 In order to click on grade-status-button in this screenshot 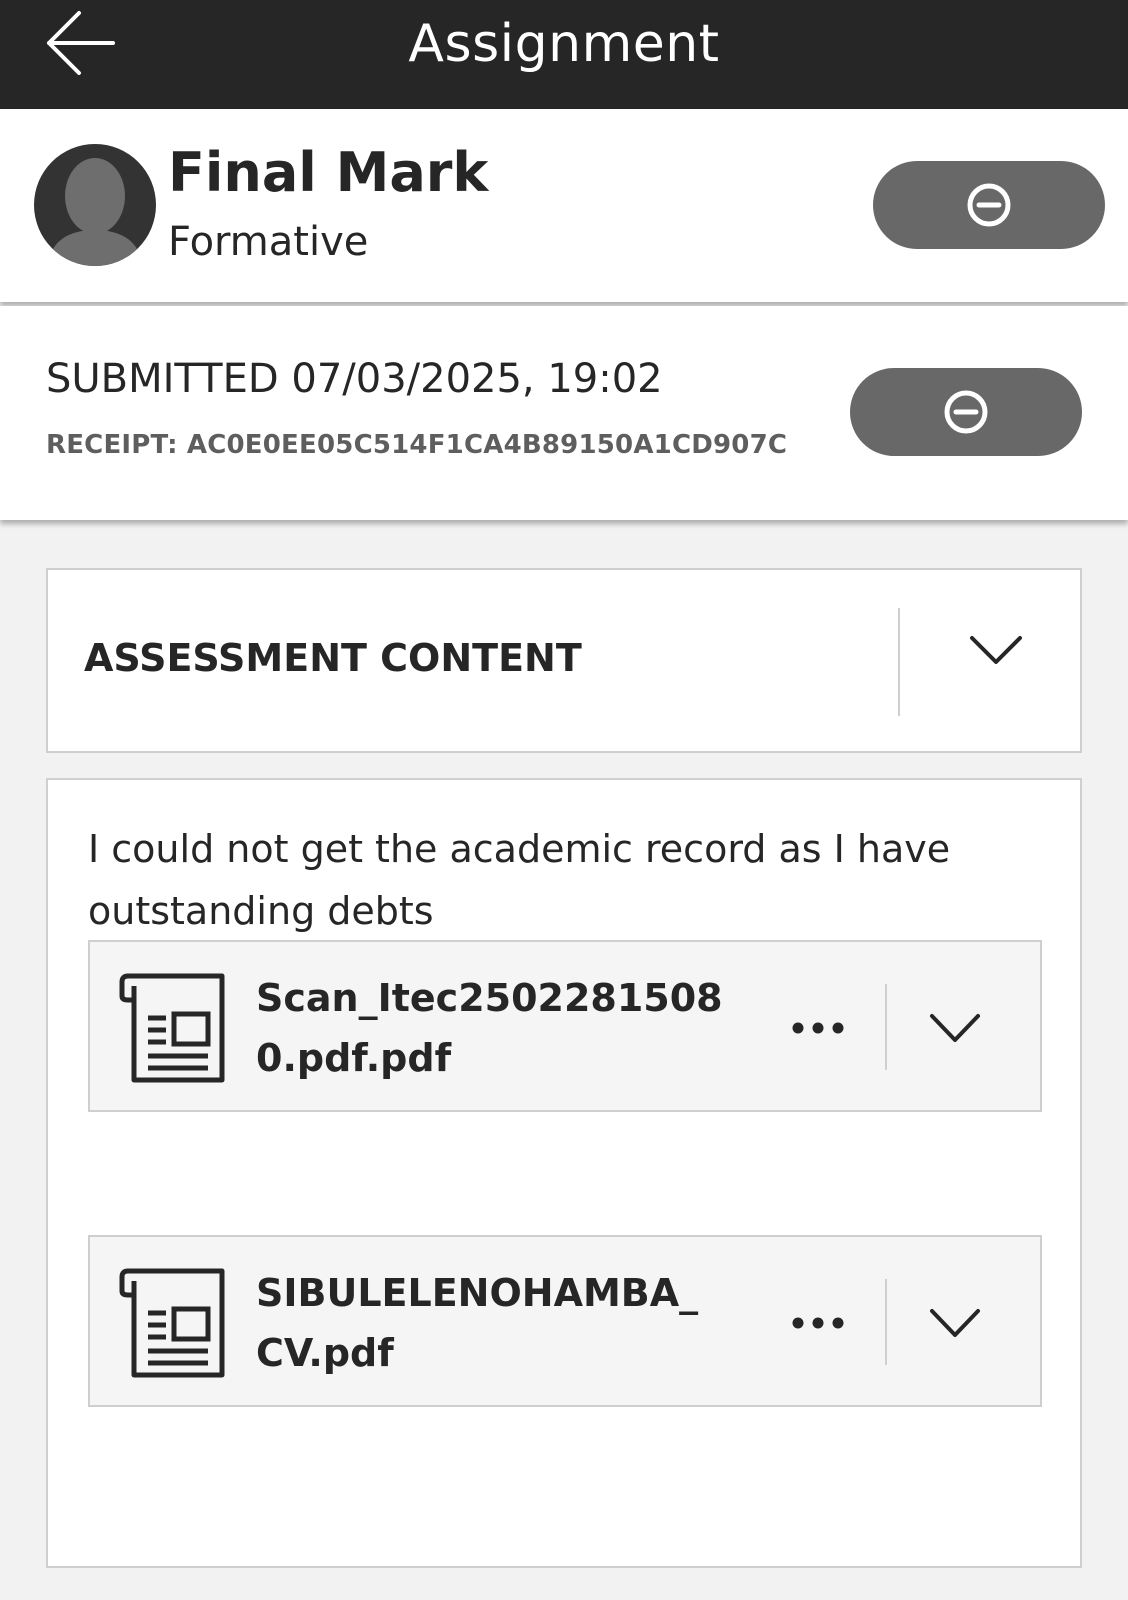, I will do `click(989, 205)`.